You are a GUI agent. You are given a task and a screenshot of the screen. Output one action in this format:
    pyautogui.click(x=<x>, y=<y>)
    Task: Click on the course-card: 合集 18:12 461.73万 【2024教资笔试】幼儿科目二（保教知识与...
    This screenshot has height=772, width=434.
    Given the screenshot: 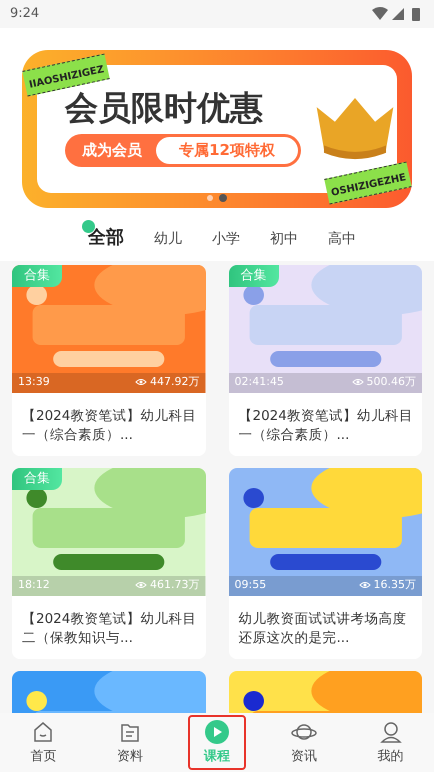 What is the action you would take?
    pyautogui.click(x=109, y=563)
    